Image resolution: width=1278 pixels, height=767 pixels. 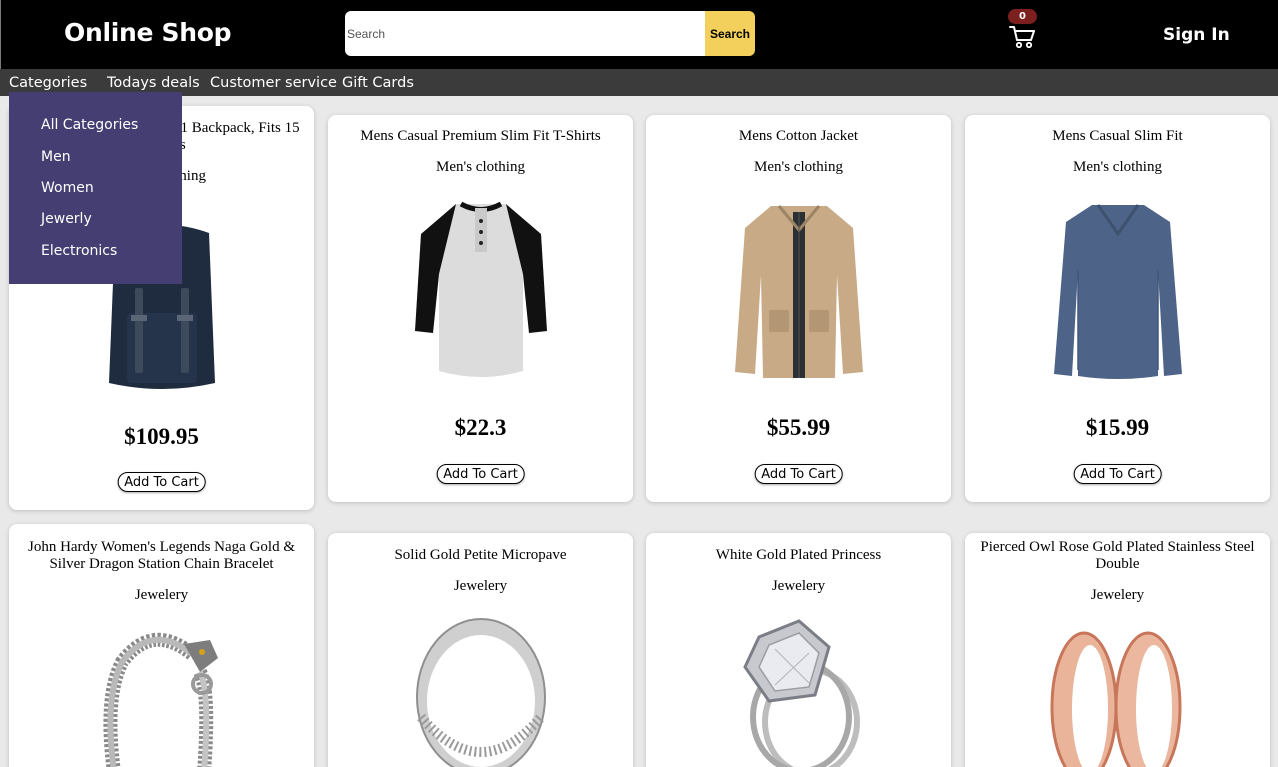 I want to click on header-bar: Online Shop Search 0 Sign In, so click(x=639, y=34).